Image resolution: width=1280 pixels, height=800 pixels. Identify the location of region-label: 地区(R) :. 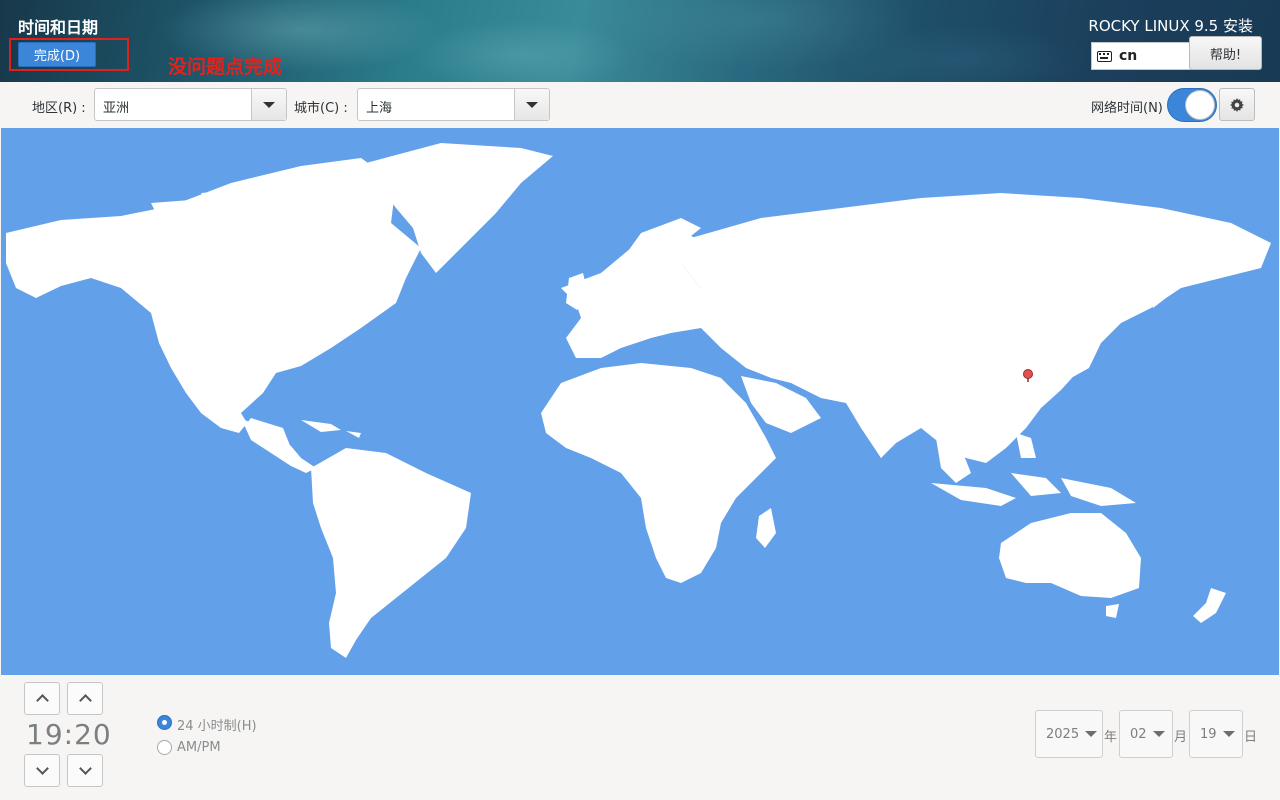
(59, 108).